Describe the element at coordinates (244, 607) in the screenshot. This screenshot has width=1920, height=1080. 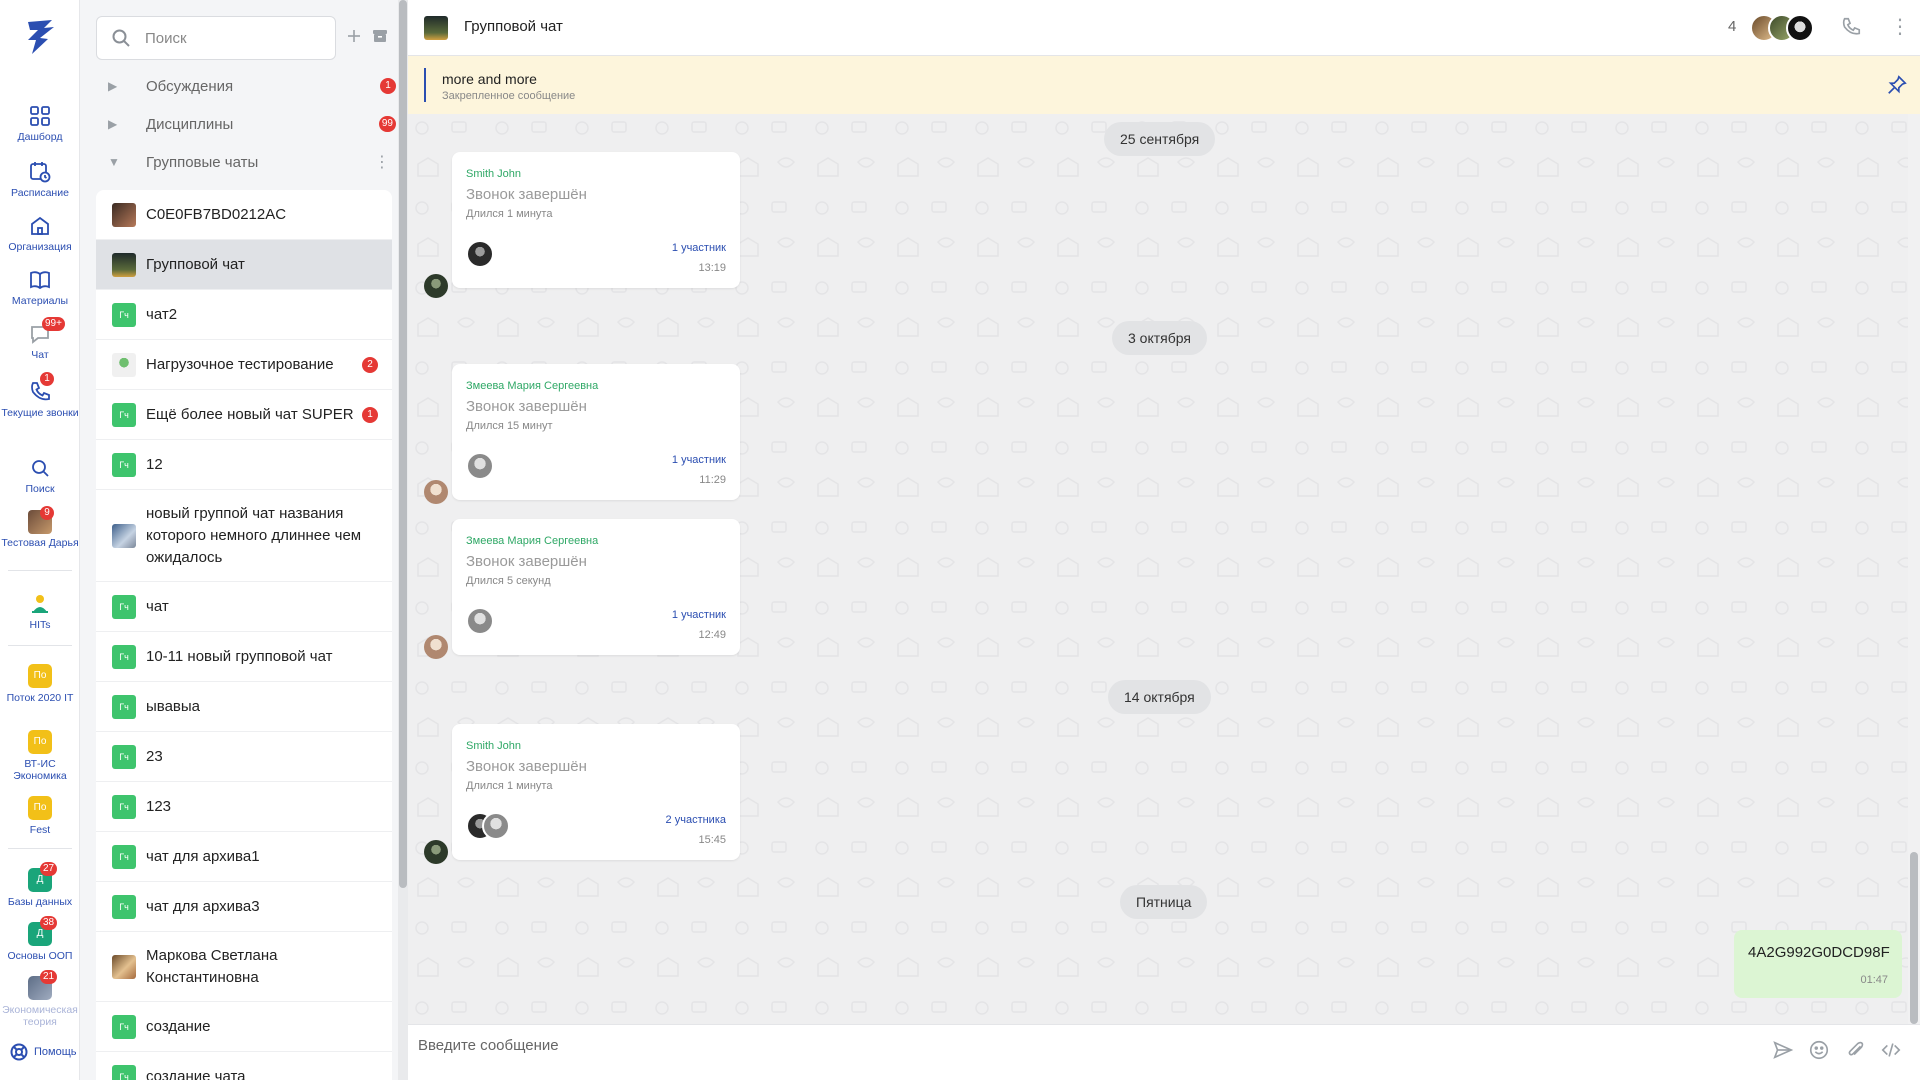
I see `chat-row: Гч чат` at that location.